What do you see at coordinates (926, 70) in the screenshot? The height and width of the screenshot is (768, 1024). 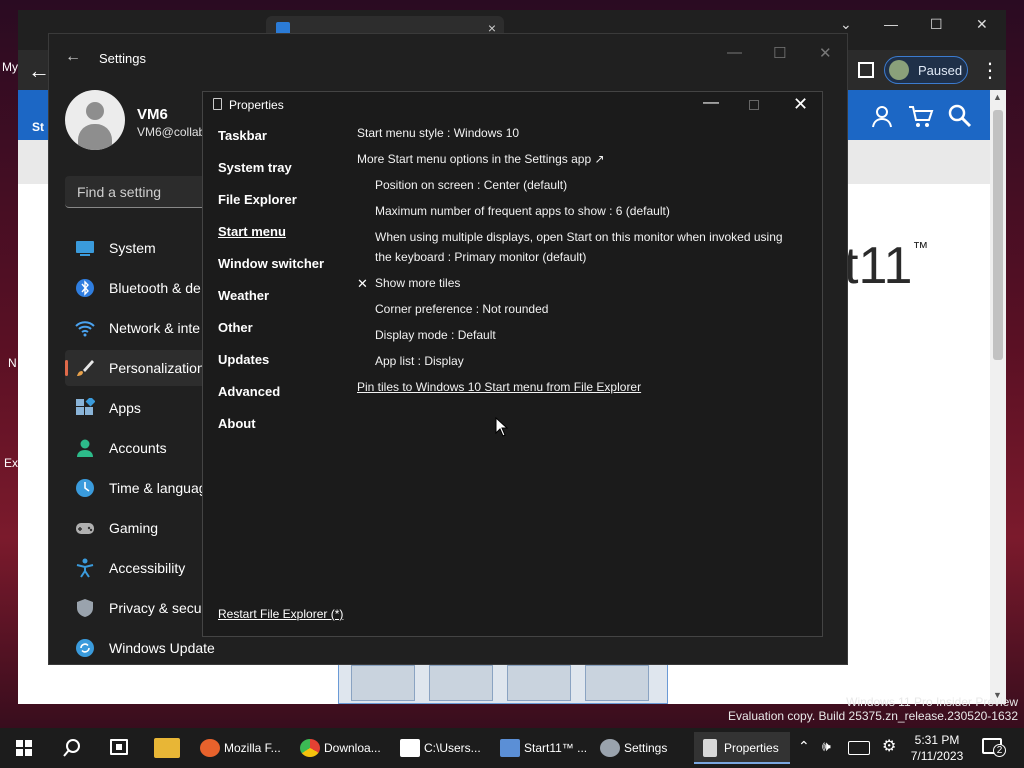 I see `profile-paused-button: Paused` at bounding box center [926, 70].